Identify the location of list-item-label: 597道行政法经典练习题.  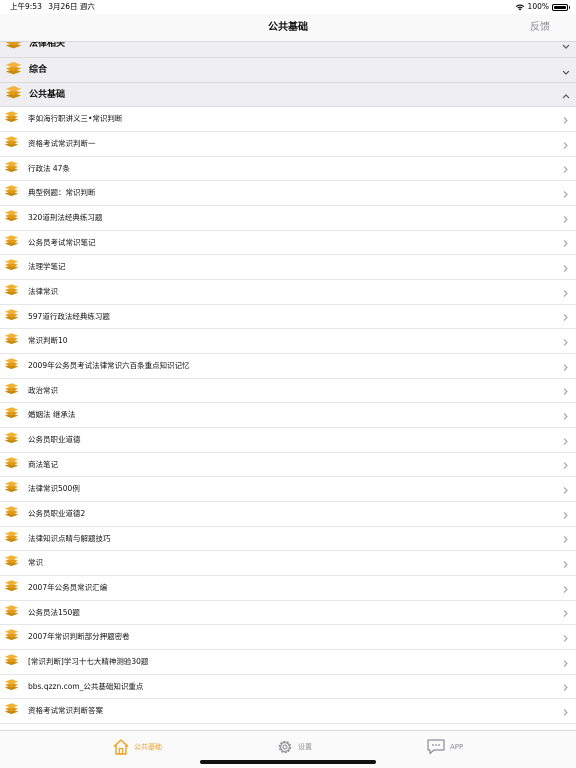
(69, 316).